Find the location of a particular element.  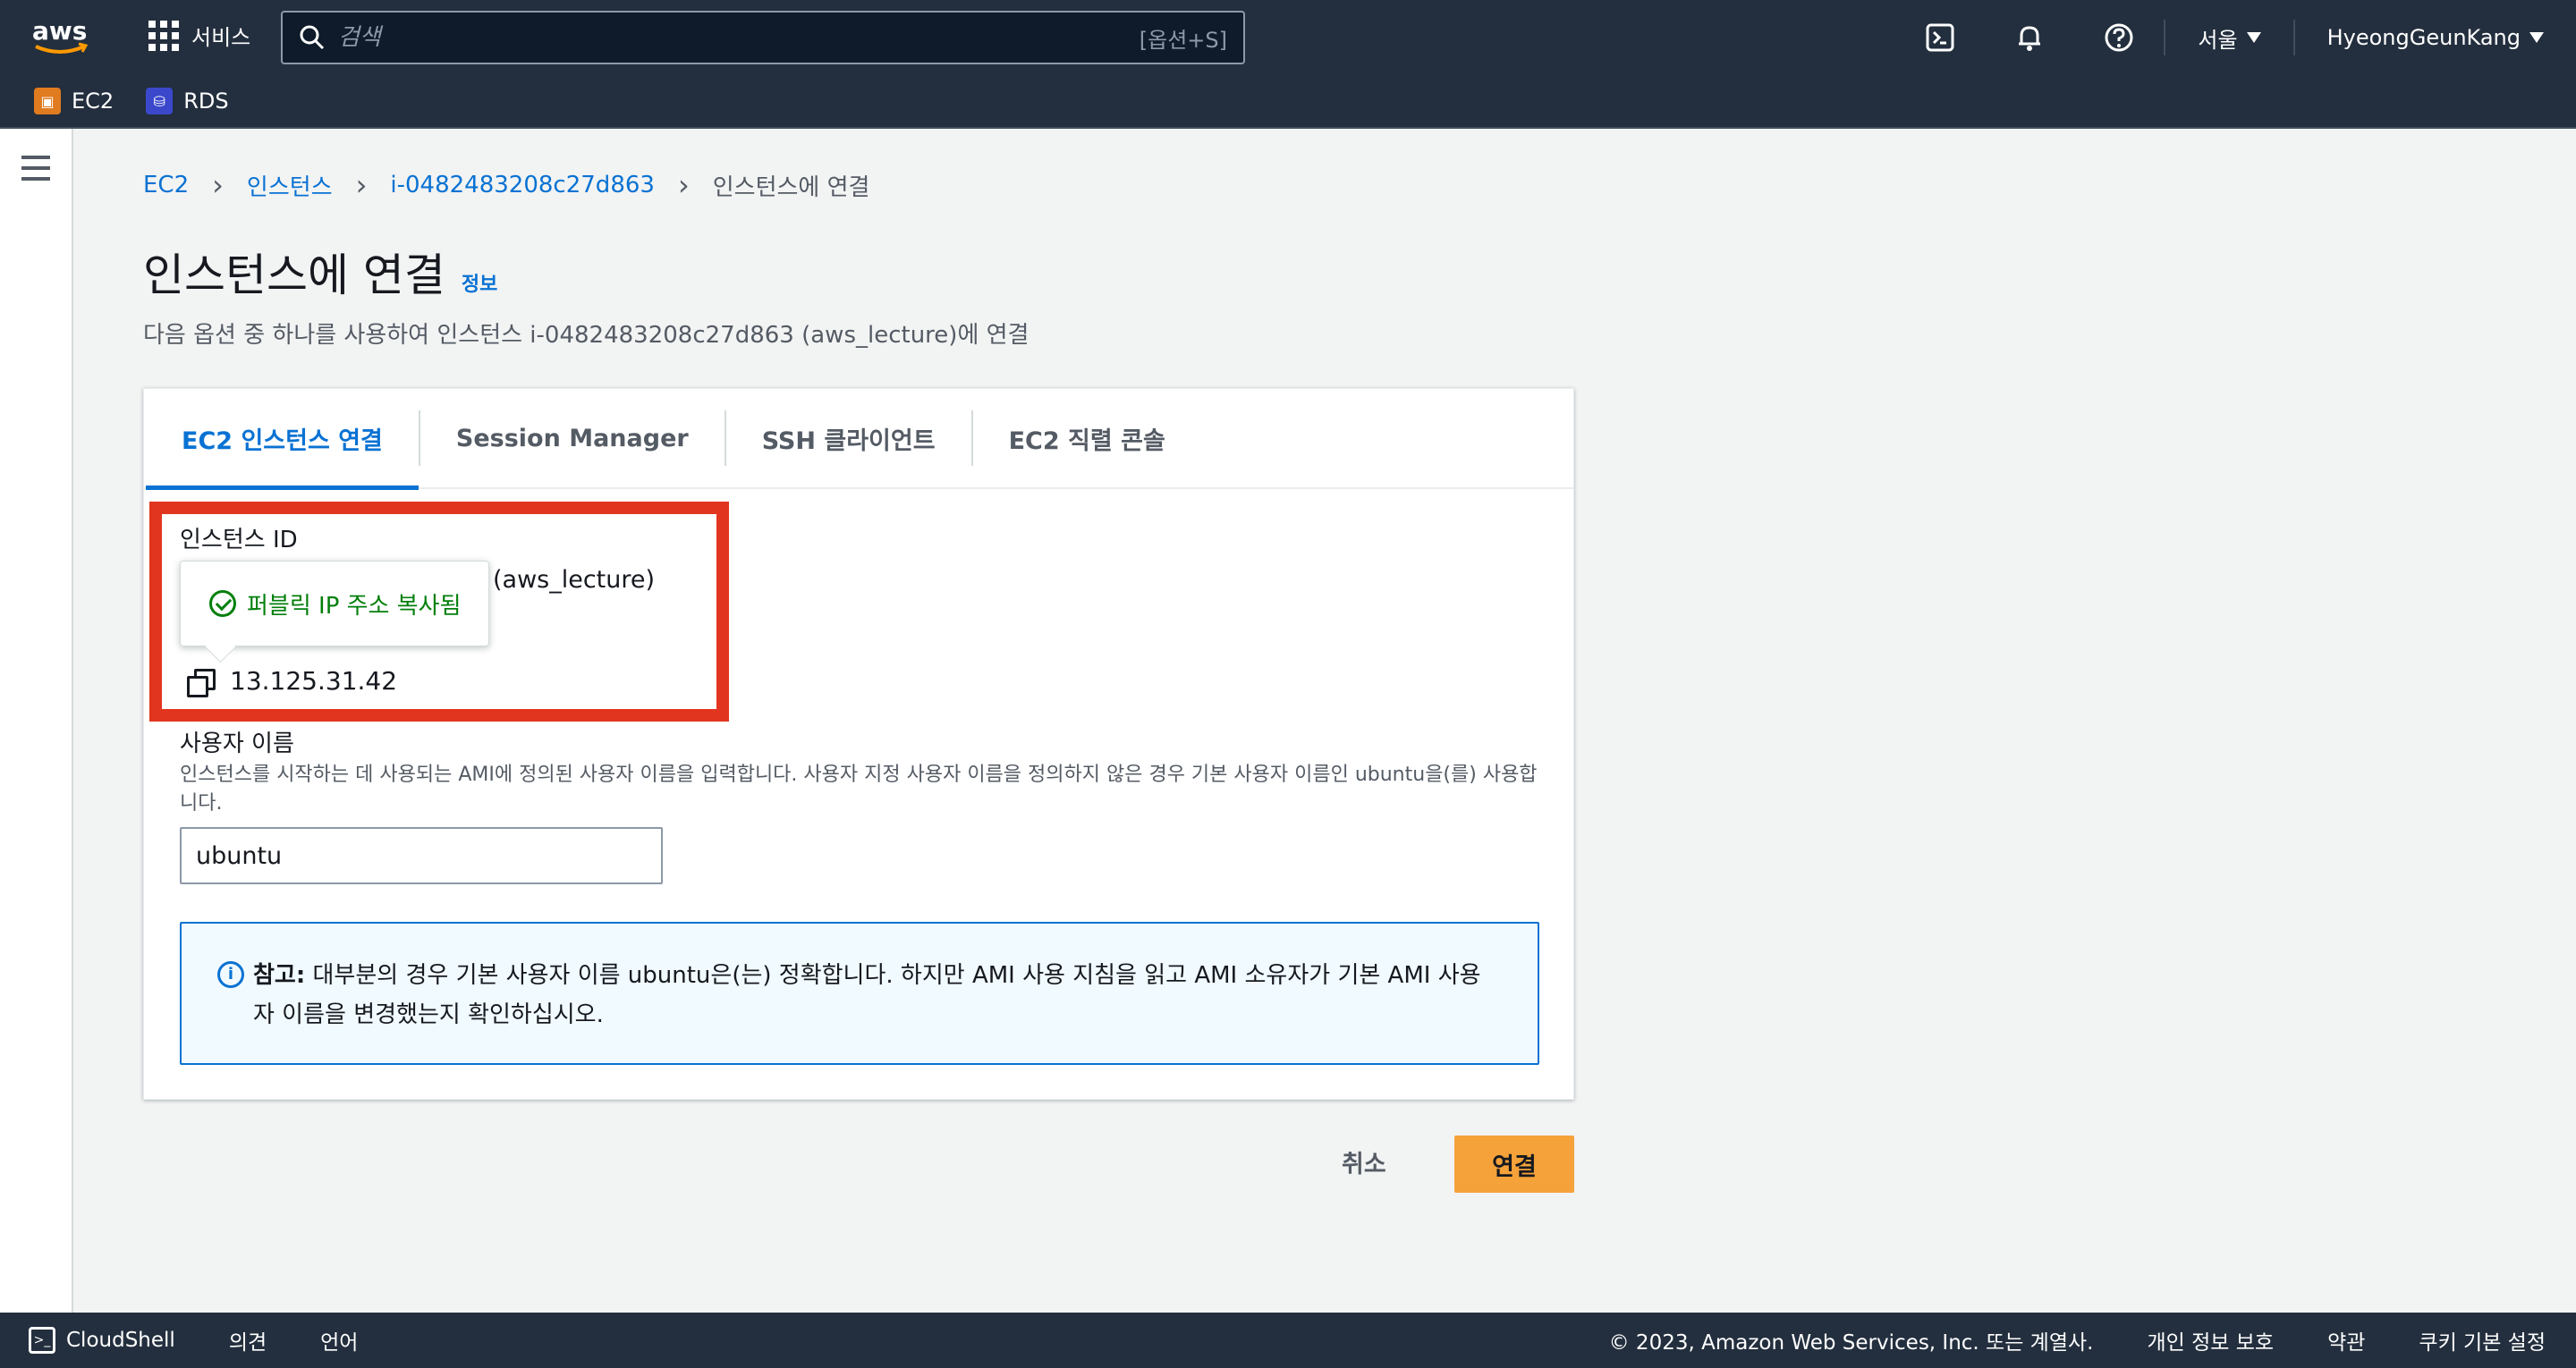

breadcrumb-instance-id: i-0482483208c27d863 is located at coordinates (522, 185).